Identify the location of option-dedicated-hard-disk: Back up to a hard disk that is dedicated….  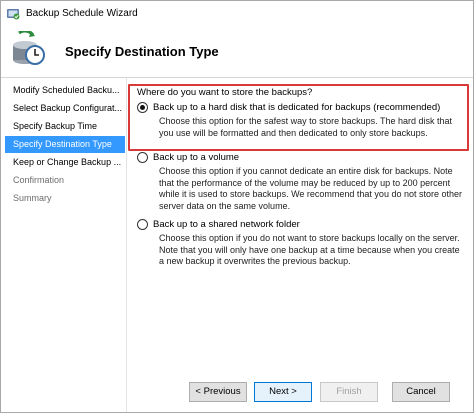
(302, 119).